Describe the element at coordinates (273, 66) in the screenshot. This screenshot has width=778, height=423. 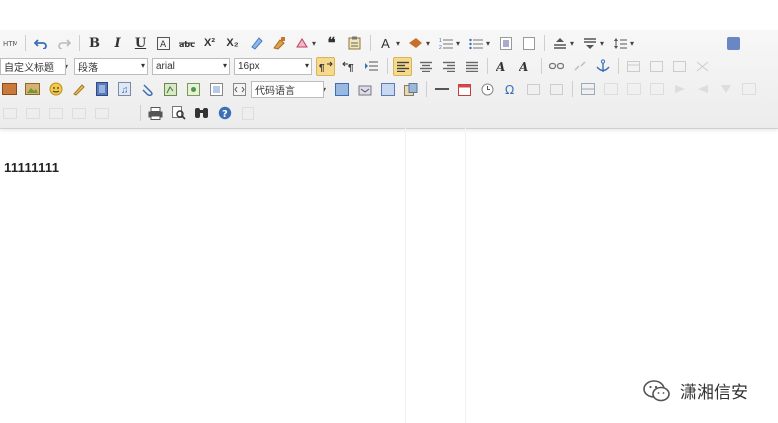
I see `font-size-select: 16px ▾` at that location.